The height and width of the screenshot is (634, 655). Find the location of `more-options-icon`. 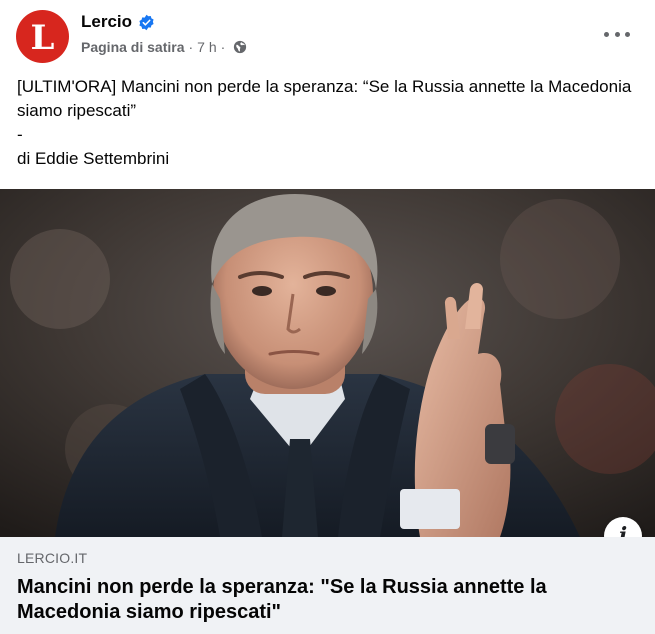

more-options-icon is located at coordinates (617, 34).